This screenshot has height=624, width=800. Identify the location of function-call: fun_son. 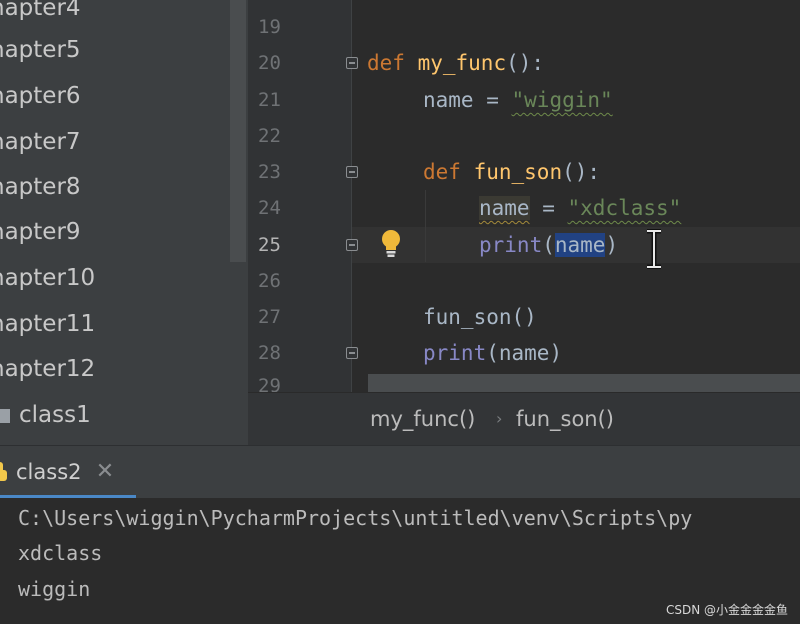
(467, 317).